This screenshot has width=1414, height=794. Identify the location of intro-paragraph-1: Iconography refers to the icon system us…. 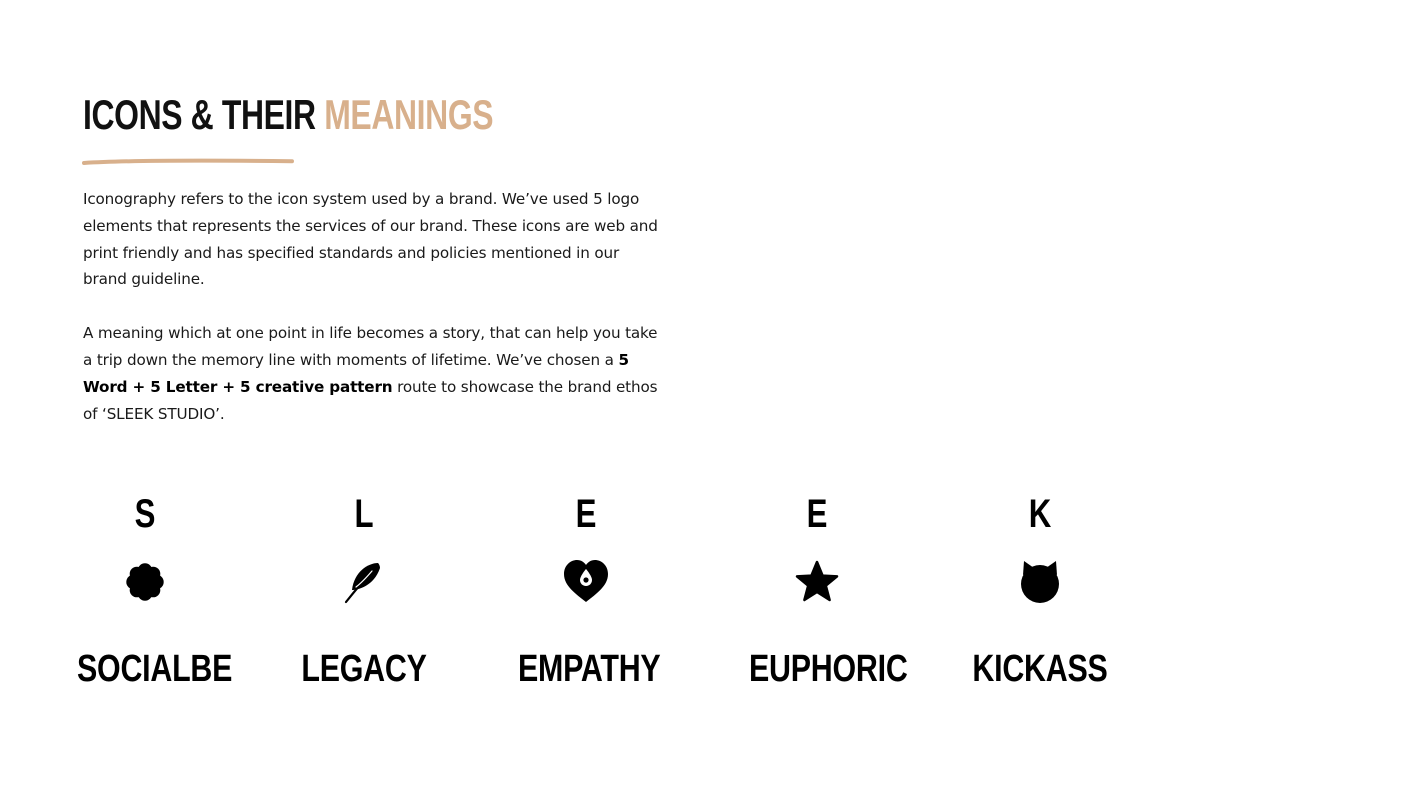
(370, 239).